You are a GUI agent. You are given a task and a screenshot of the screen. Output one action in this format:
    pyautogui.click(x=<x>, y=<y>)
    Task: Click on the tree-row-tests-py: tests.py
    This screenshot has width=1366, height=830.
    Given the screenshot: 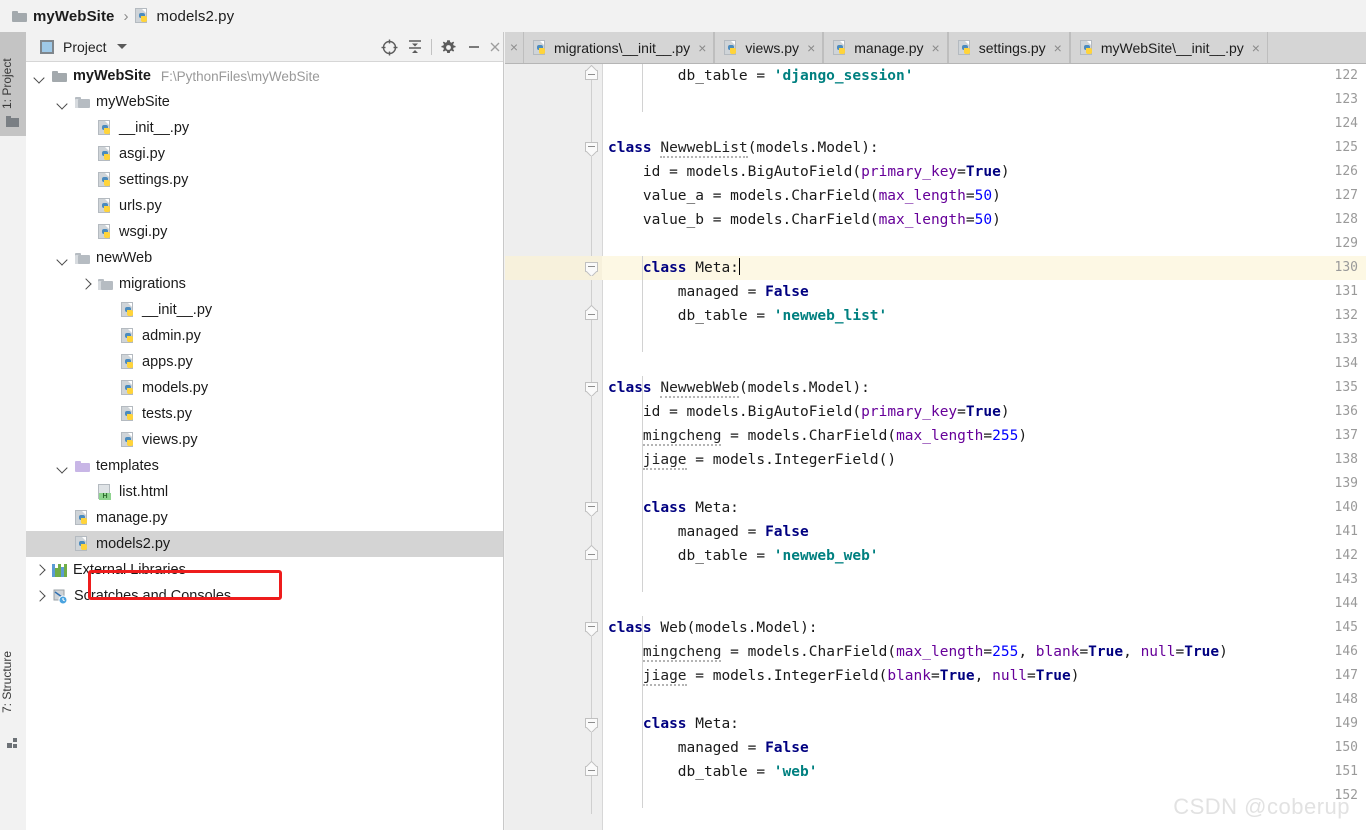 What is the action you would take?
    pyautogui.click(x=264, y=414)
    